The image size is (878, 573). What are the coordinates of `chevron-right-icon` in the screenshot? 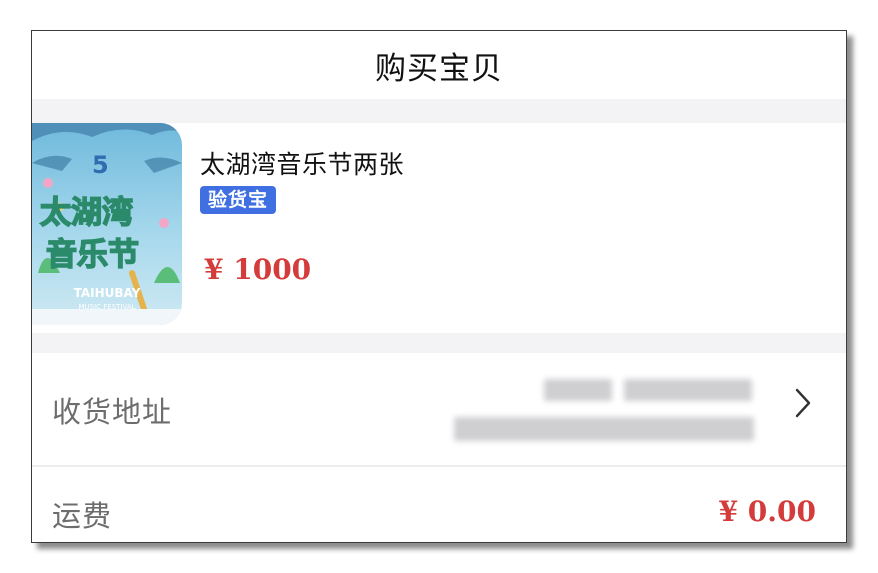 It's located at (803, 405).